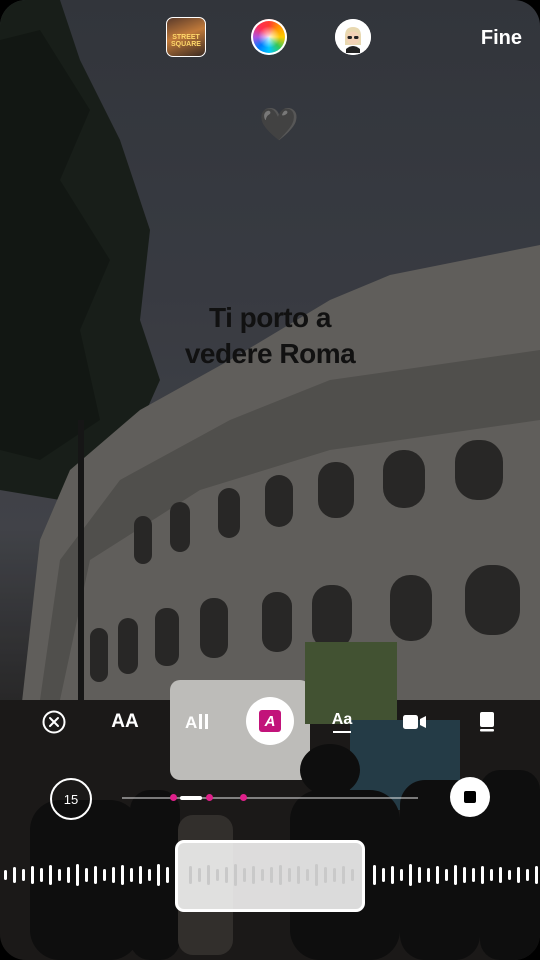  Describe the element at coordinates (54, 722) in the screenshot. I see `close-icon` at that location.